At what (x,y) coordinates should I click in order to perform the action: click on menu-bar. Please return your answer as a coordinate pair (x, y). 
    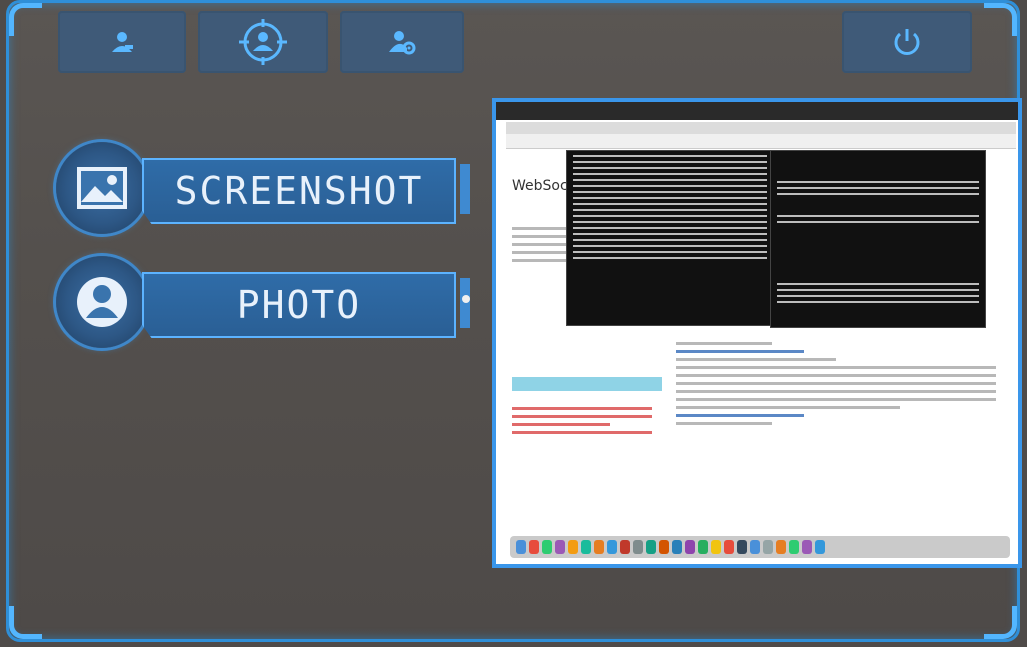
    Looking at the image, I should click on (757, 111).